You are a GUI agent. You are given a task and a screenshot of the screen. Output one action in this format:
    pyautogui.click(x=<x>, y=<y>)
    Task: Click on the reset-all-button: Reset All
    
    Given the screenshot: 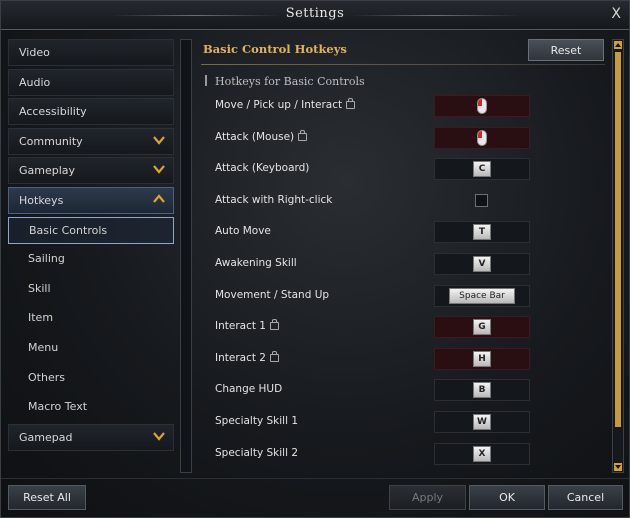 What is the action you would take?
    pyautogui.click(x=47, y=497)
    